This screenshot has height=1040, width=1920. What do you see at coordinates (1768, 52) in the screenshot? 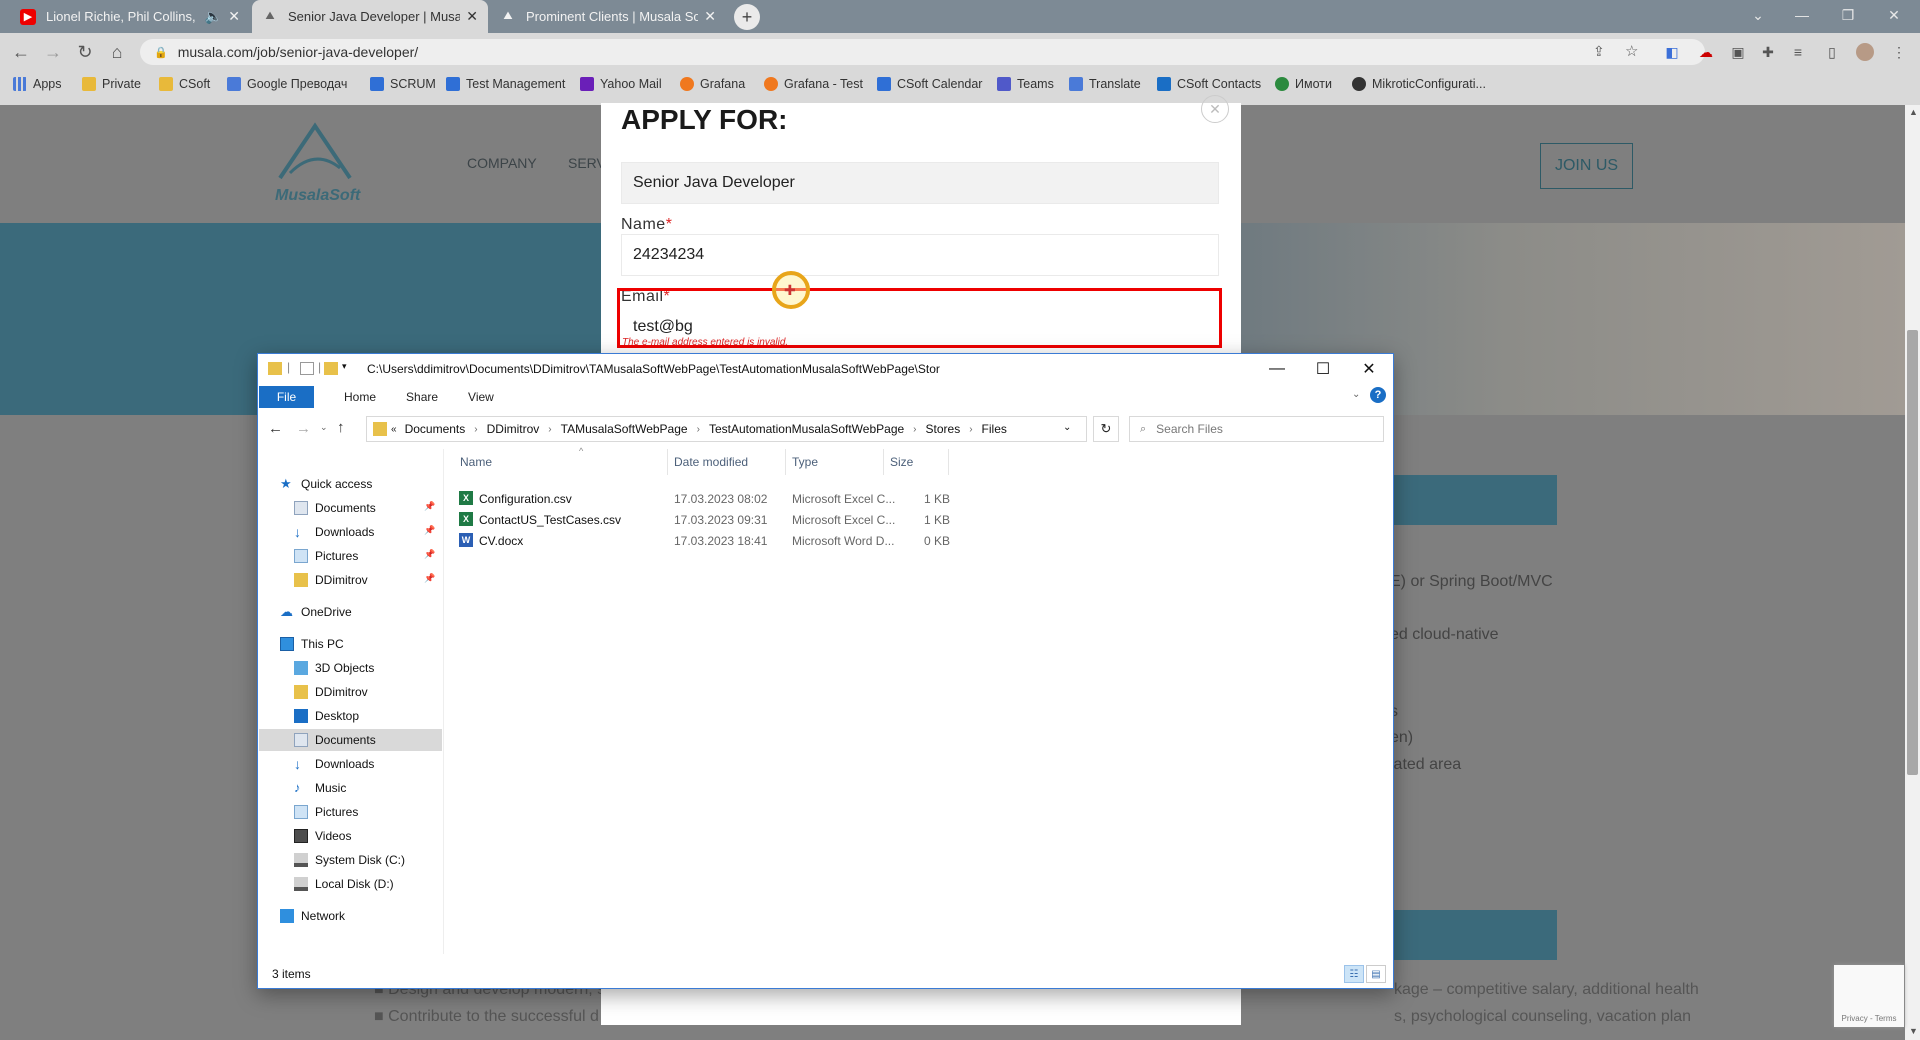
I see `extensions-icon: ✚` at bounding box center [1768, 52].